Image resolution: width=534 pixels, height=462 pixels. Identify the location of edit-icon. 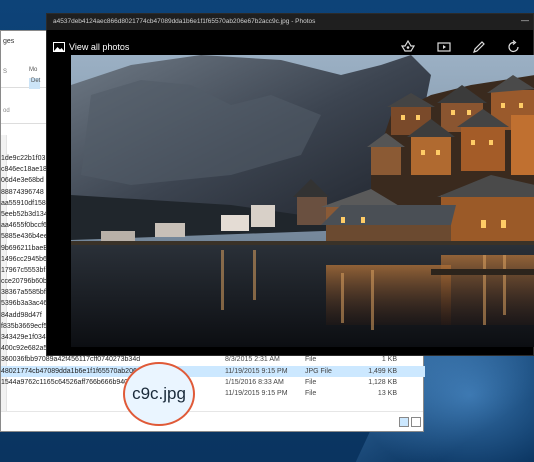
(479, 47).